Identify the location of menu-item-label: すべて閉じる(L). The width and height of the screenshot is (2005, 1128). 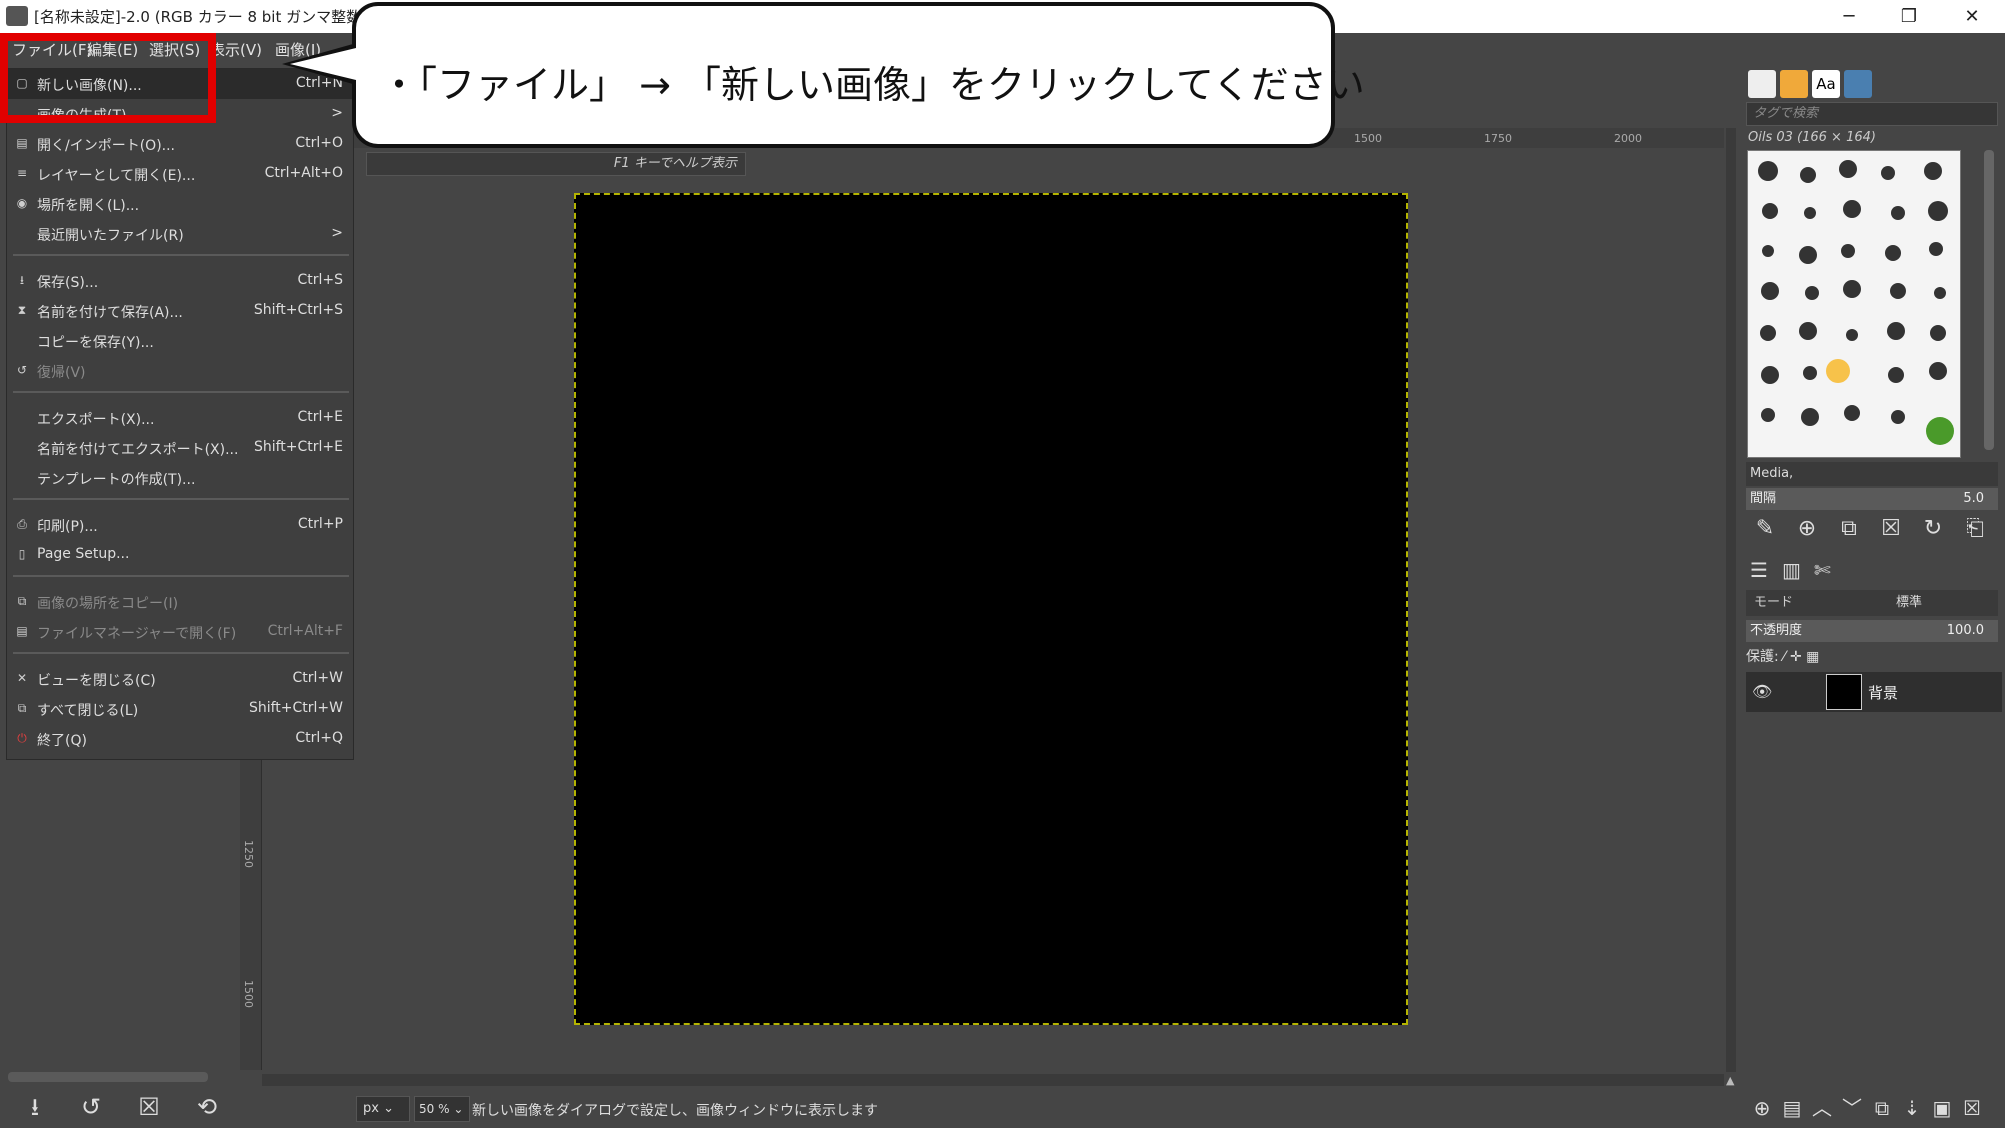
(88, 711).